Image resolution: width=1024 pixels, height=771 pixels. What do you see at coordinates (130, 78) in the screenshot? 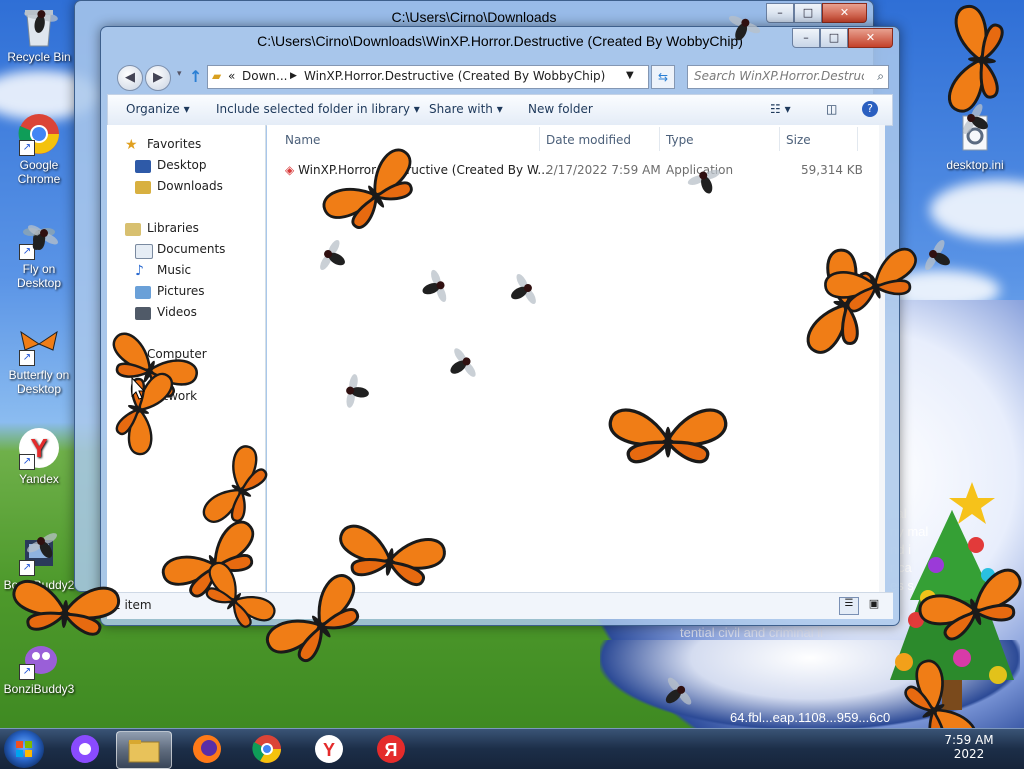
I see `back-button: ◀` at bounding box center [130, 78].